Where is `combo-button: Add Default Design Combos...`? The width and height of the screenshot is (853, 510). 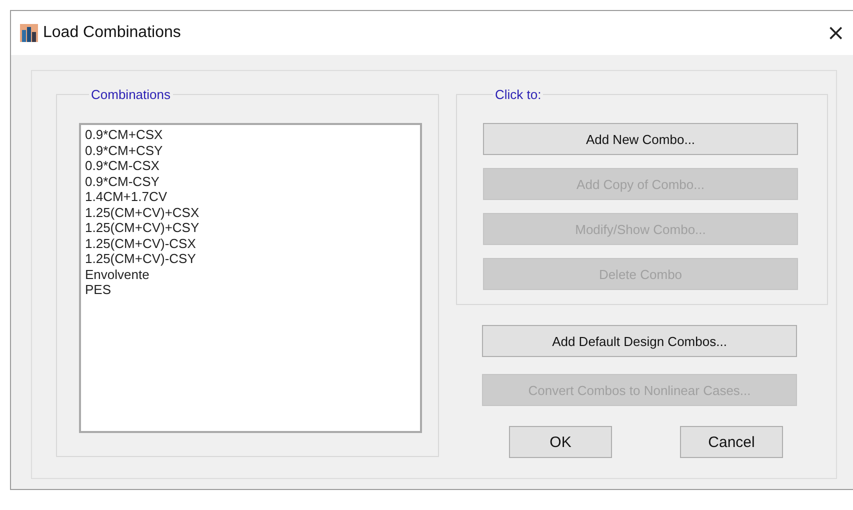
combo-button: Add Default Design Combos... is located at coordinates (639, 341).